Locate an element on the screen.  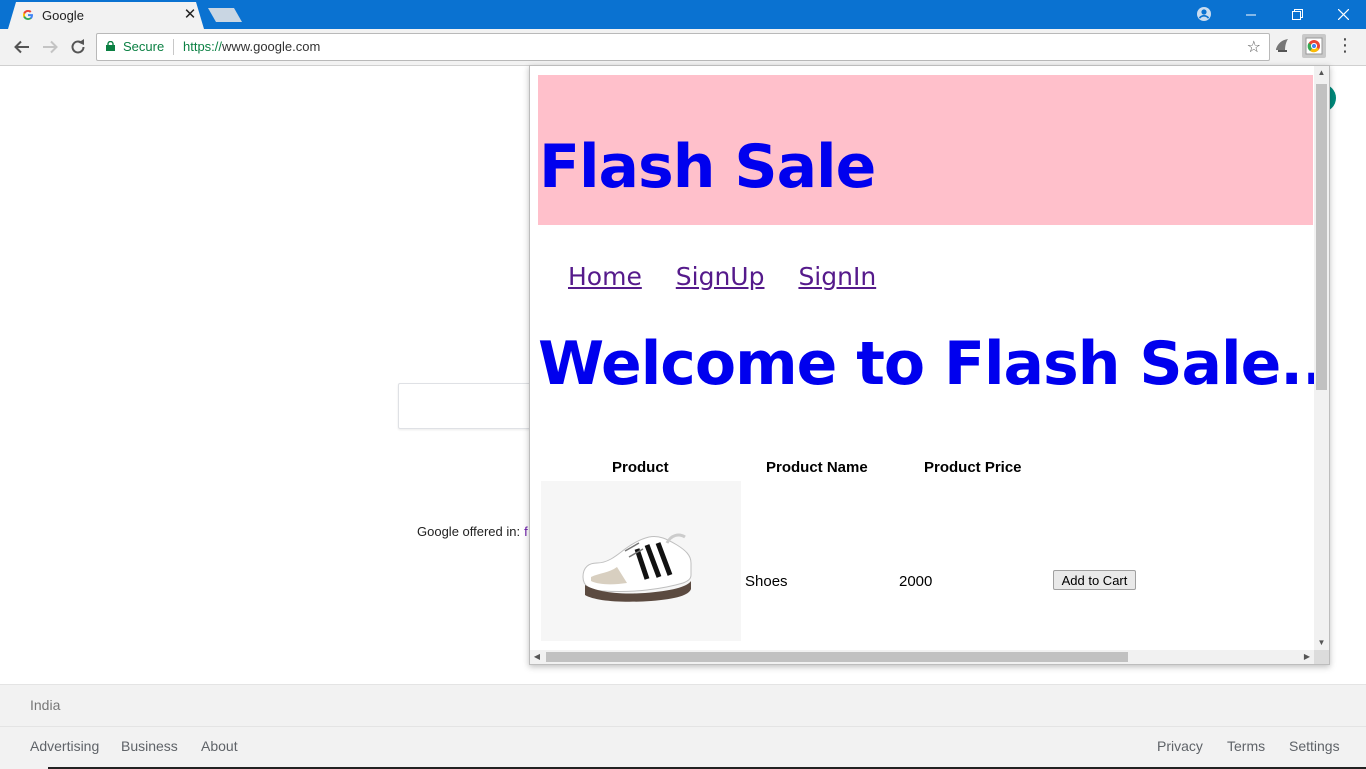
forward-arrow-icon is located at coordinates (50, 47).